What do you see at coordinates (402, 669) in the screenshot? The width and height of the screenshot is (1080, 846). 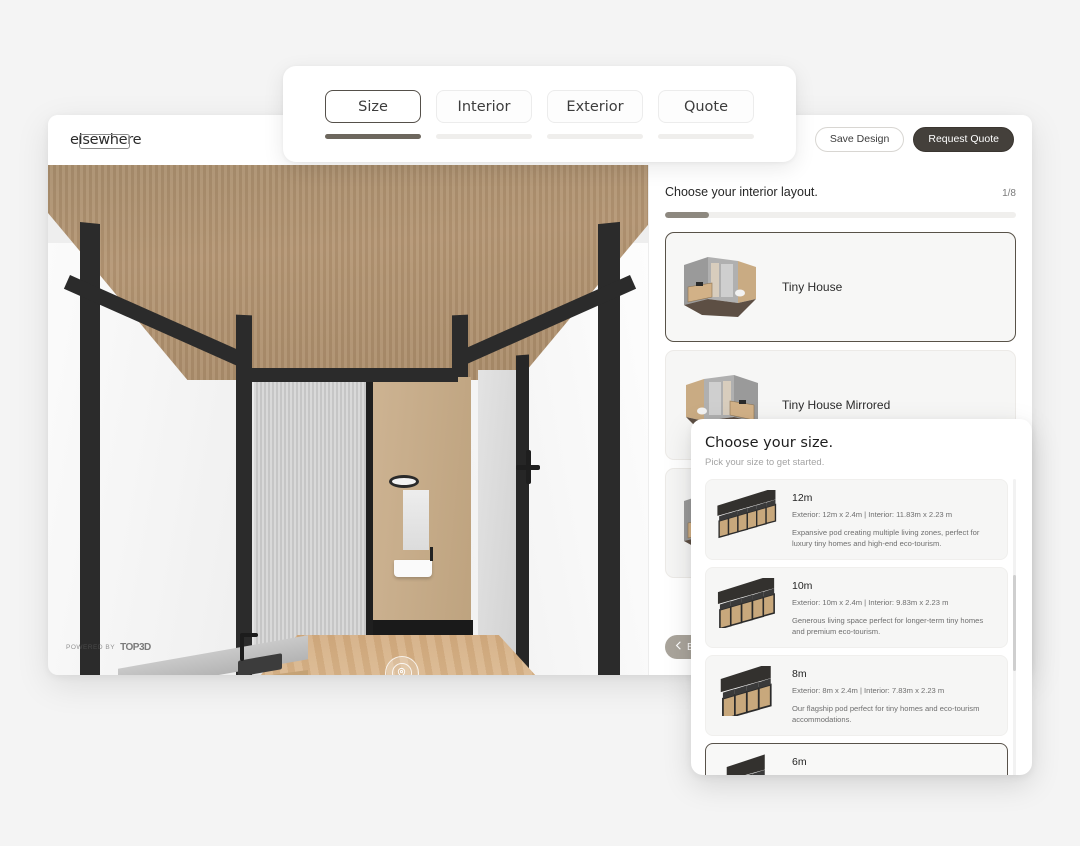 I see `map-pin-icon` at bounding box center [402, 669].